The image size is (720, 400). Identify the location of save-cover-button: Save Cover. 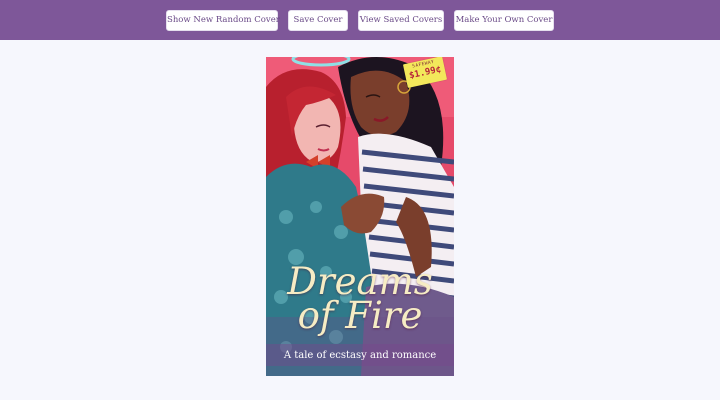
(318, 20).